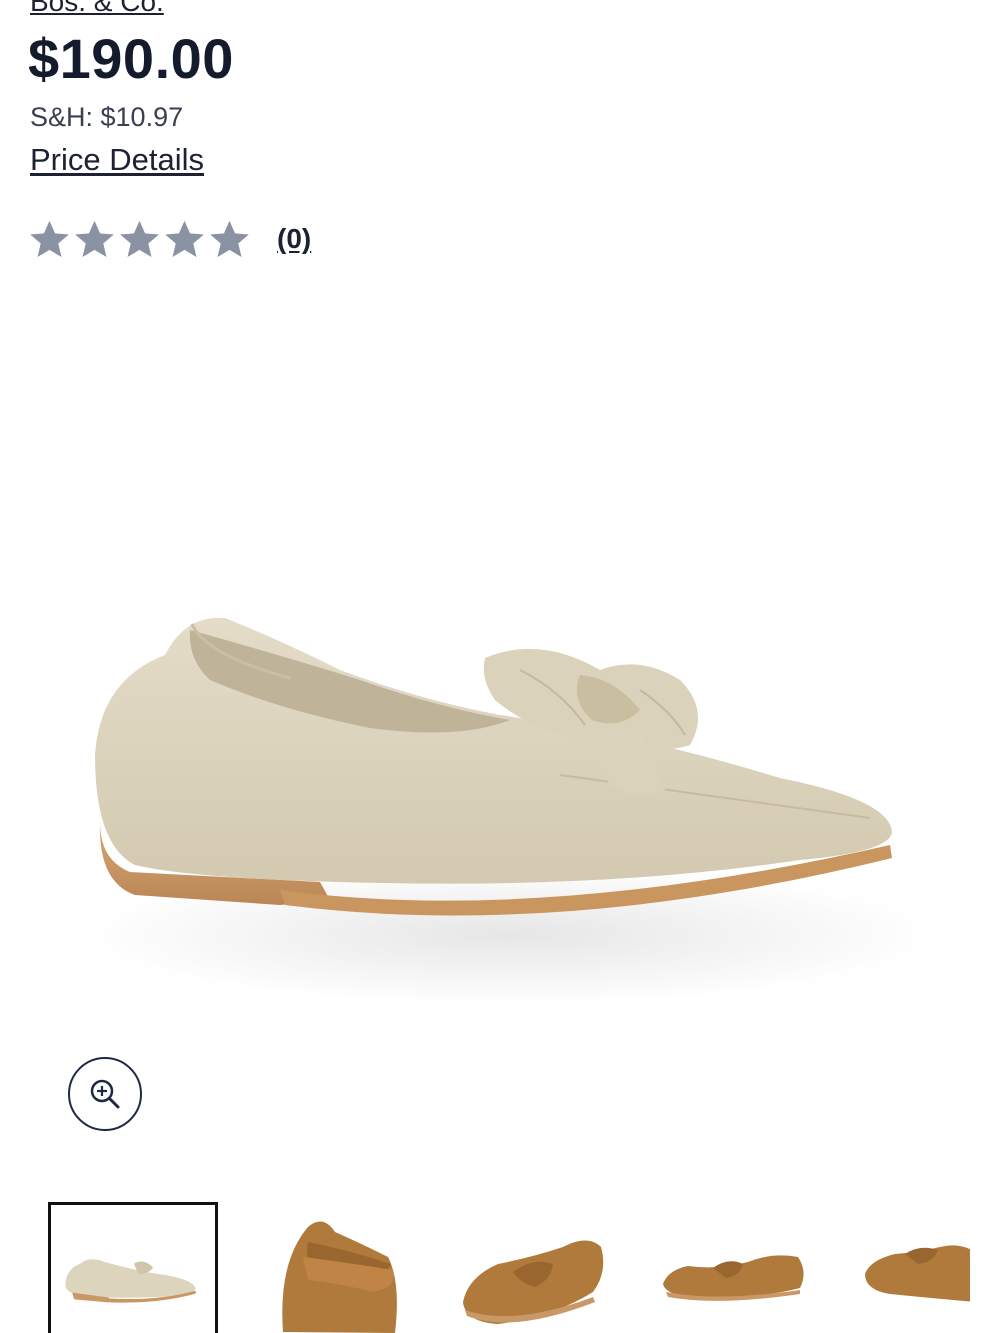 This screenshot has width=1000, height=1333. What do you see at coordinates (107, 117) in the screenshot?
I see `shipping-cost: S&H: $10.97` at bounding box center [107, 117].